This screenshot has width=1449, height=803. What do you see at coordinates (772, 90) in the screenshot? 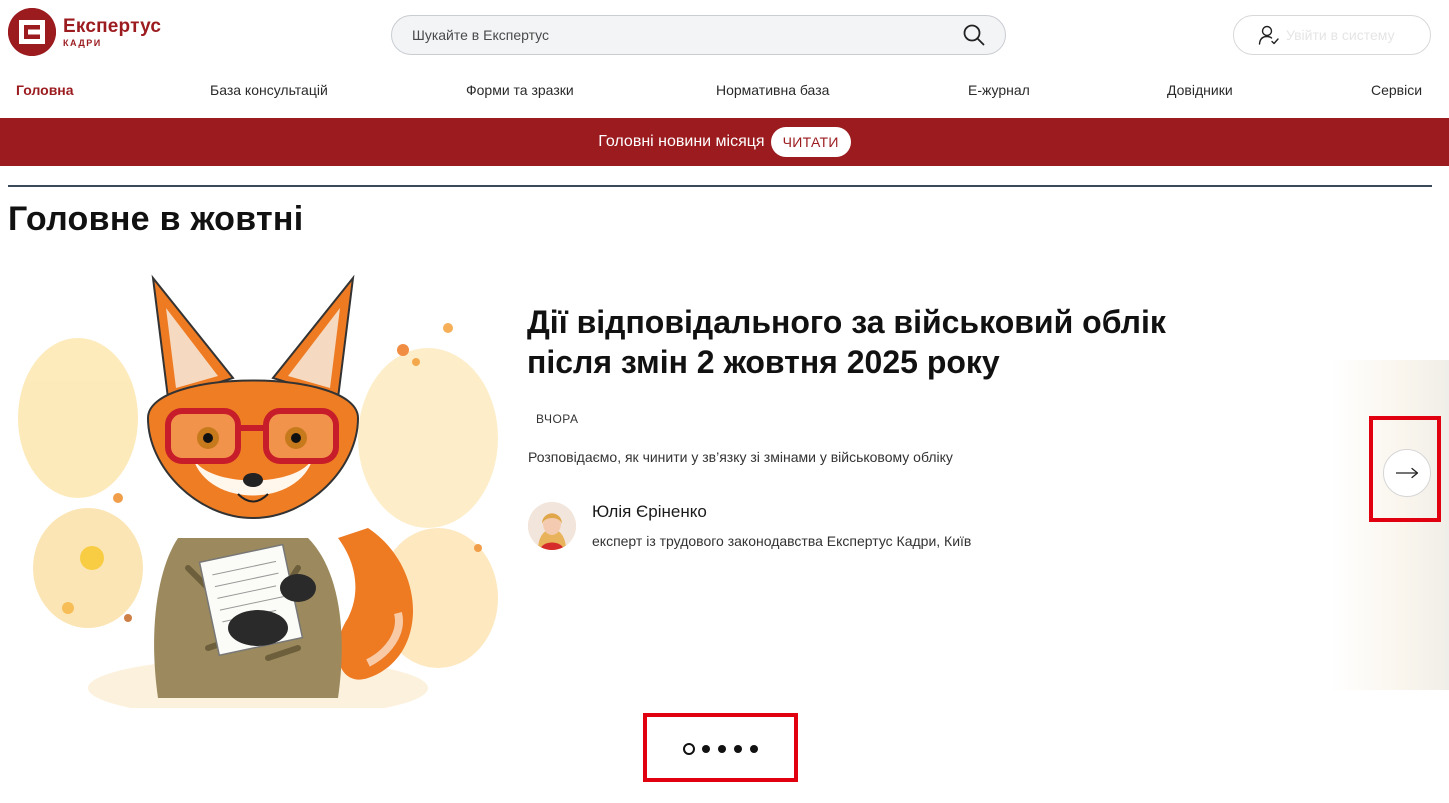
I see `nav-item-regulations: Нормативна база` at bounding box center [772, 90].